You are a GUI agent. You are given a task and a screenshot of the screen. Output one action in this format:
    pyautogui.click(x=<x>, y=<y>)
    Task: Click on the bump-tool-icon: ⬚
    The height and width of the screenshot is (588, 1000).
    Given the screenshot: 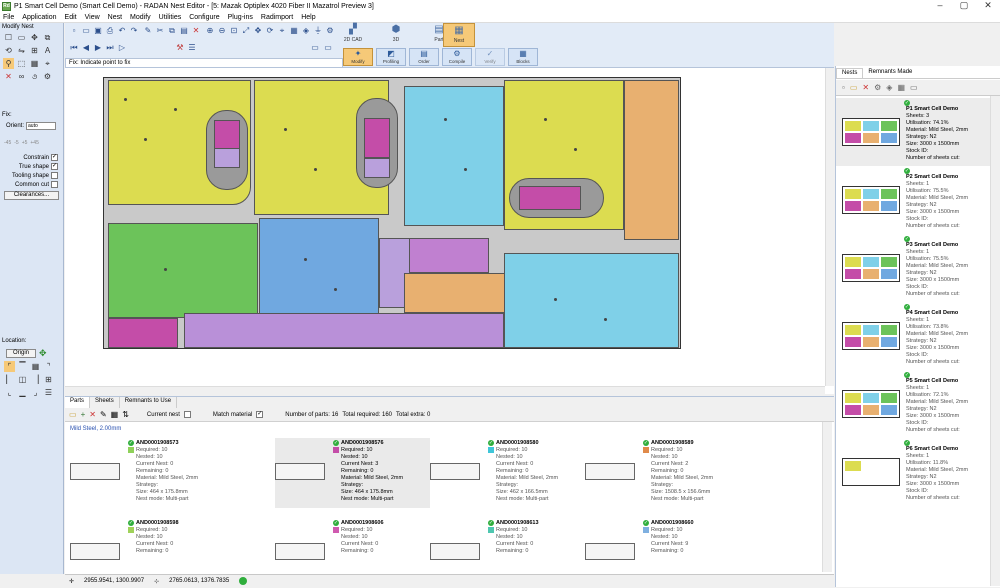 What is the action you would take?
    pyautogui.click(x=21, y=63)
    